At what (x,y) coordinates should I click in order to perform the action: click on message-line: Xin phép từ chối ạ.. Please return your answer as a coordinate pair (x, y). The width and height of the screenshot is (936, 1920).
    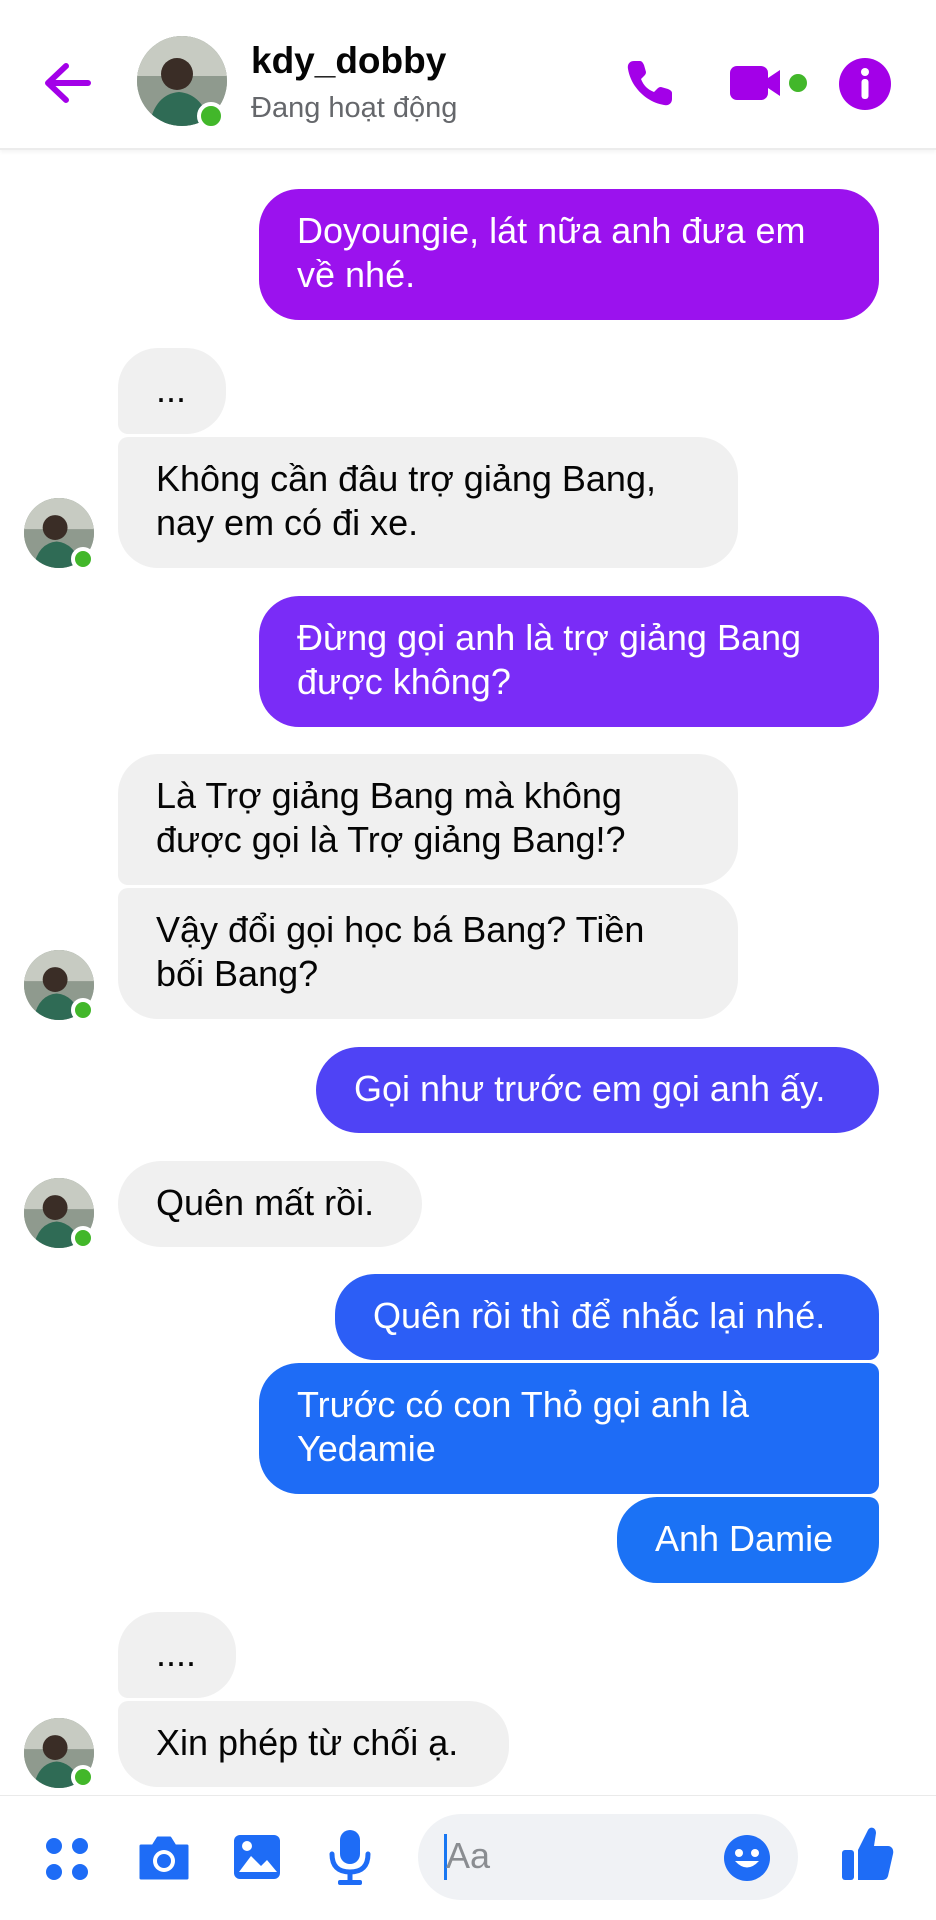
    Looking at the image, I should click on (307, 1742).